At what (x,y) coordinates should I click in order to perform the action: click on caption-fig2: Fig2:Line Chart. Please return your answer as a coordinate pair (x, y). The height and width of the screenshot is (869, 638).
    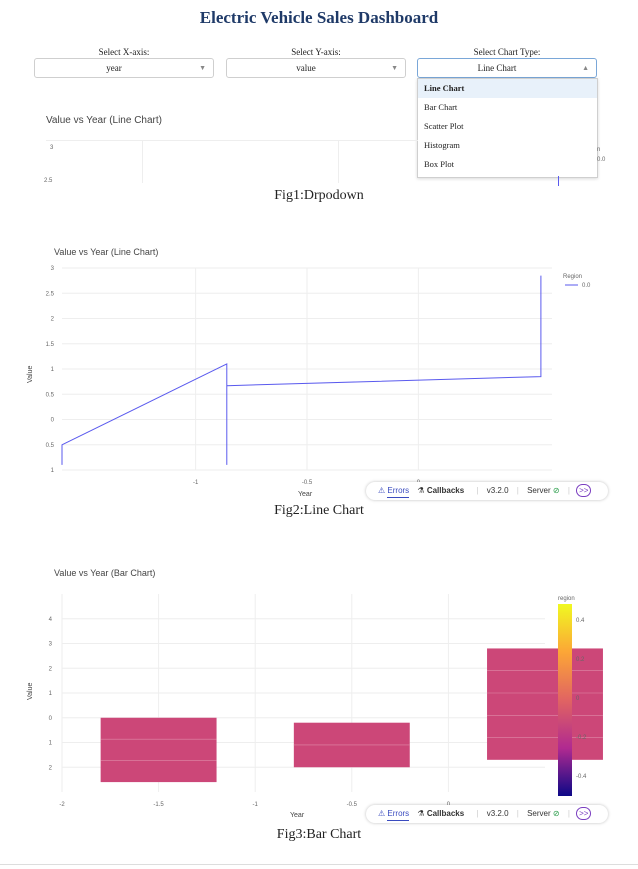
    Looking at the image, I should click on (319, 510).